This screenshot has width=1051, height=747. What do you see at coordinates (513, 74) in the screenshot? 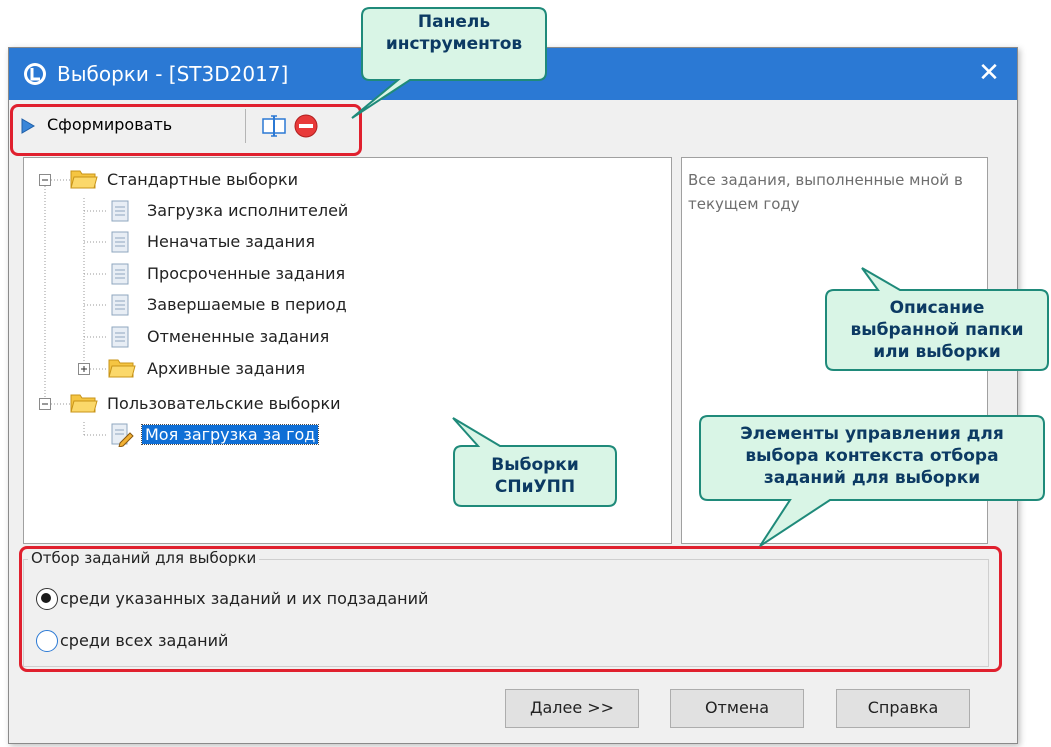
I see `title-bar: Выборки - [ST3D2017] ✕` at bounding box center [513, 74].